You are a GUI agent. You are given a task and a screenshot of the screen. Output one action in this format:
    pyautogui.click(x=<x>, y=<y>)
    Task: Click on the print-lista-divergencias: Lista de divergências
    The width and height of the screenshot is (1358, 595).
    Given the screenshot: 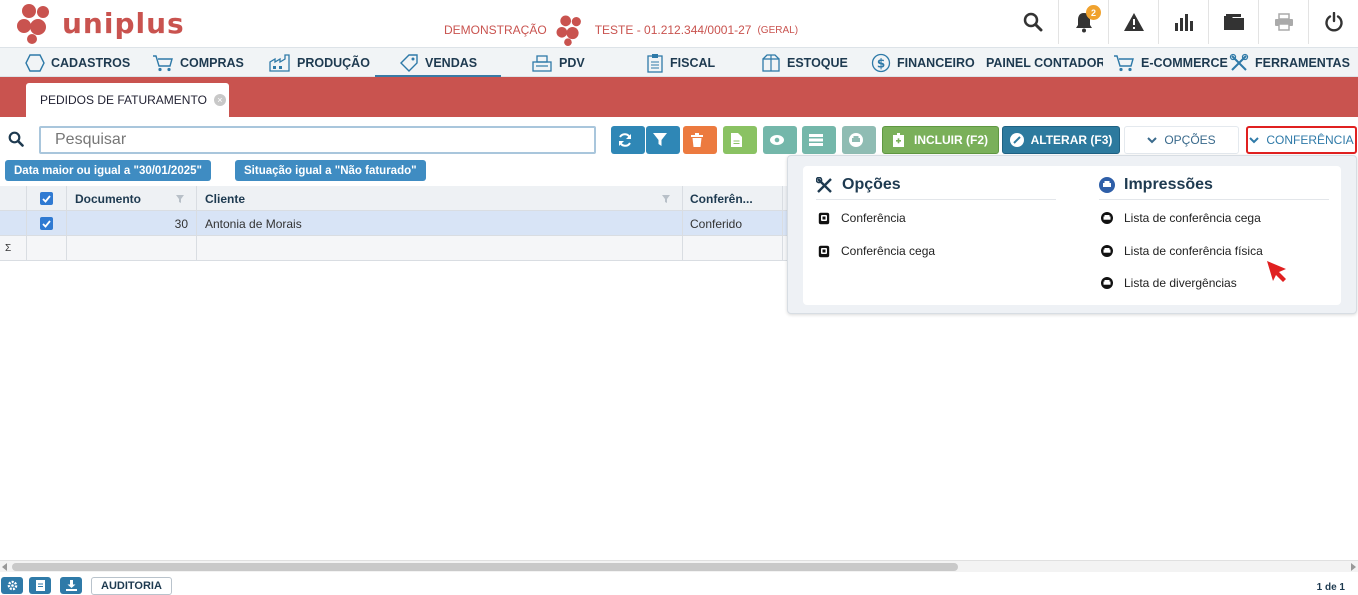 What is the action you would take?
    pyautogui.click(x=1169, y=283)
    